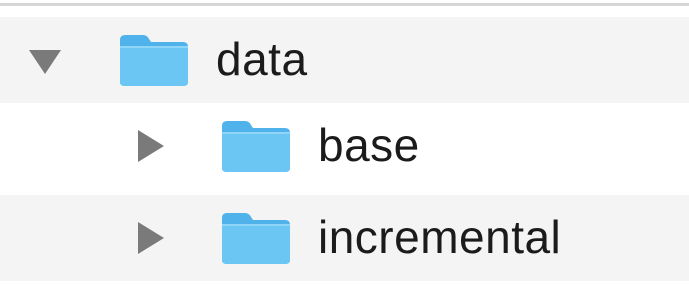 Image resolution: width=689 pixels, height=286 pixels. I want to click on divider, so click(344, 4).